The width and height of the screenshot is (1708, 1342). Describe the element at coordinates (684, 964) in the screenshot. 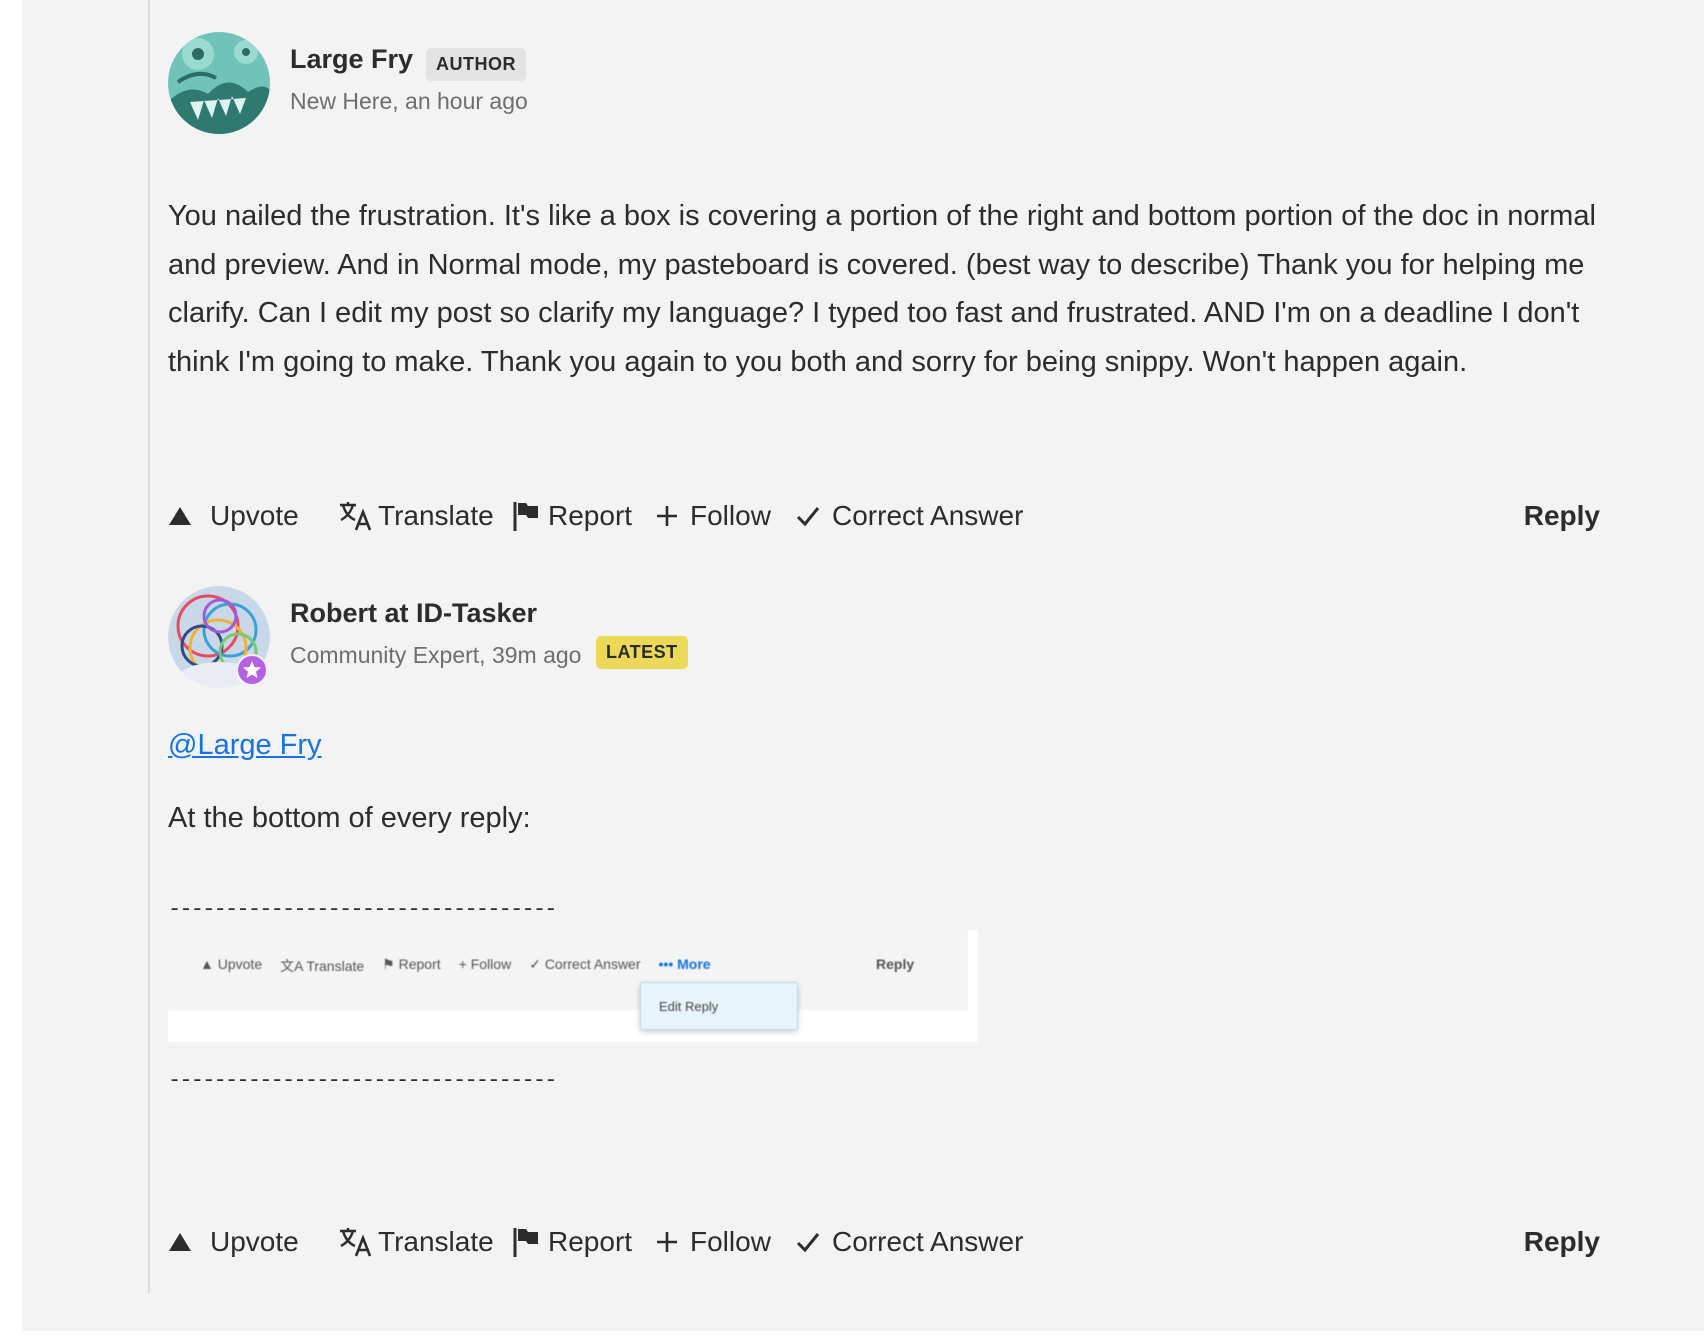

I see `screenshot-more: ••• More` at that location.